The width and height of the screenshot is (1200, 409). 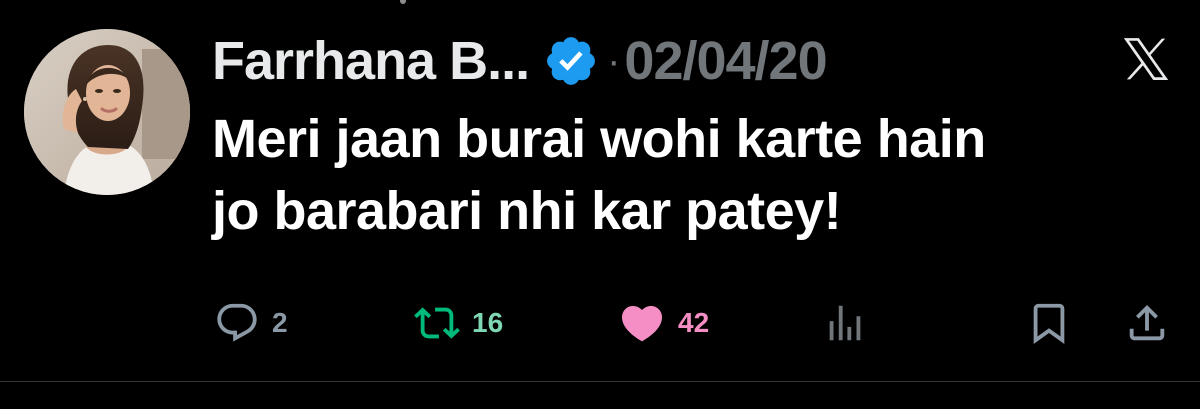 I want to click on reply-button: 2, so click(x=251, y=323).